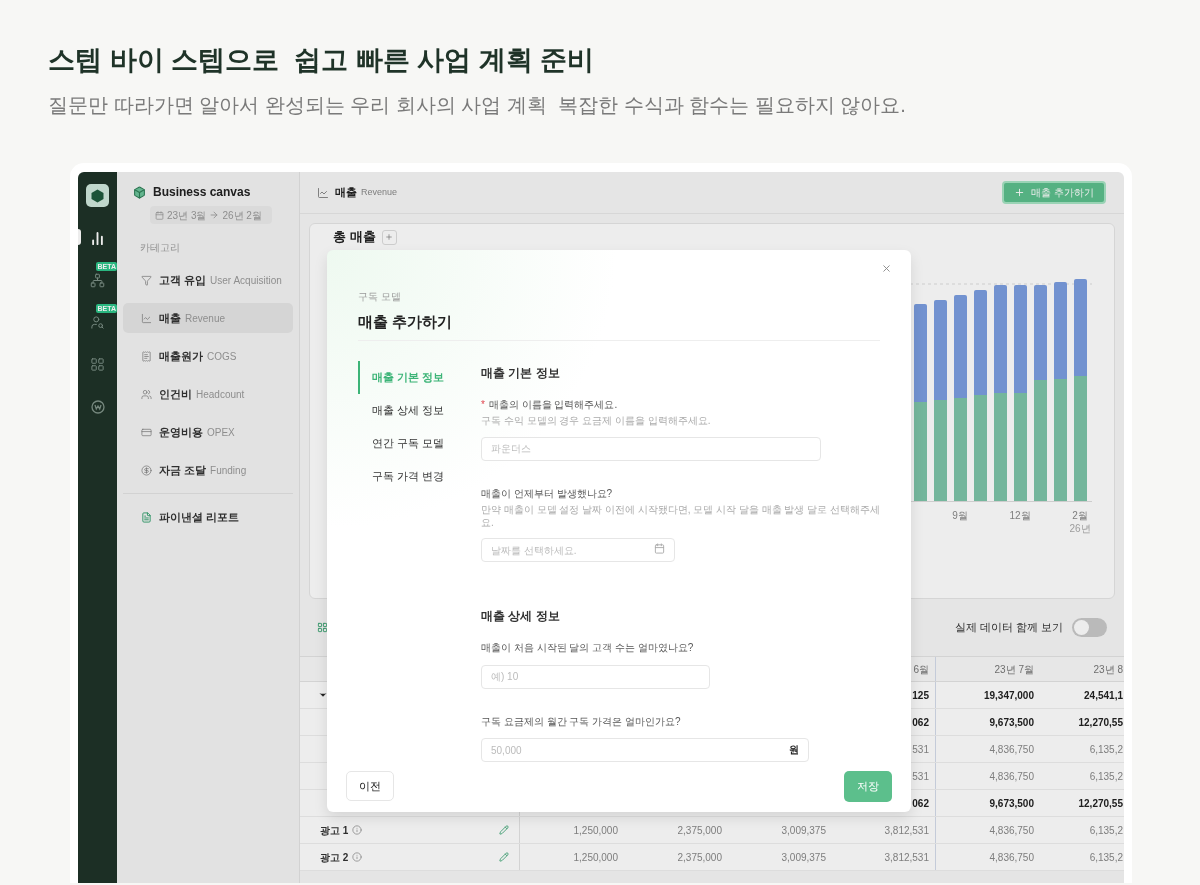 The image size is (1200, 885). Describe the element at coordinates (920, 695) in the screenshot. I see `table-cell-text: 125` at that location.